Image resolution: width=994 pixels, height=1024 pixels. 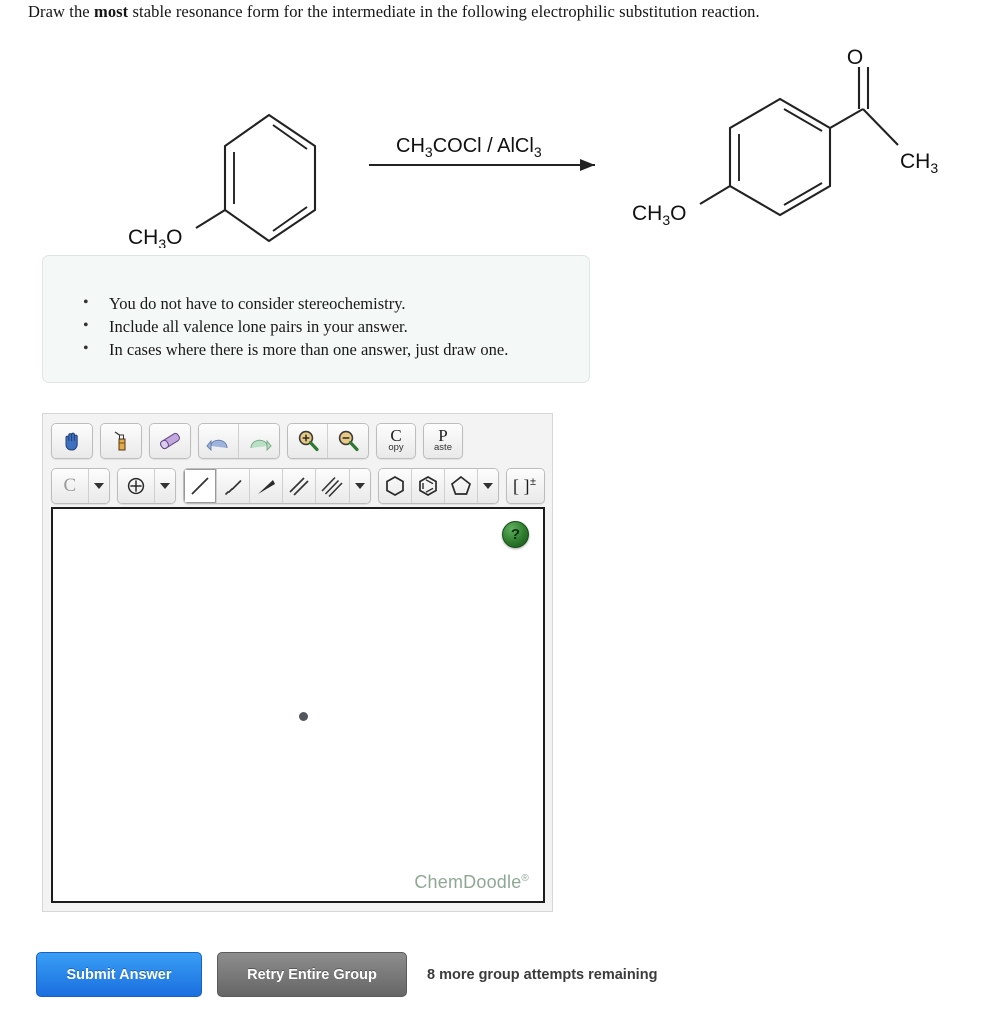 I want to click on bracket-charge-tool: [ ] ±, so click(x=525, y=486).